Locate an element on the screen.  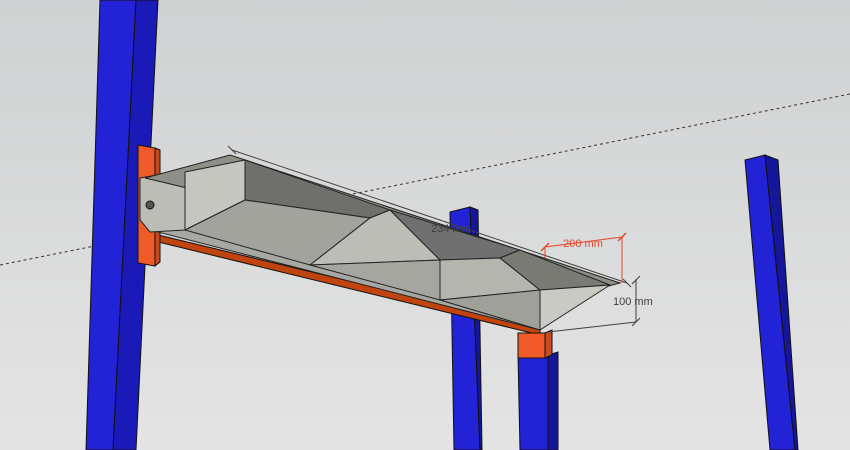
right-bracket is located at coordinates (535, 344).